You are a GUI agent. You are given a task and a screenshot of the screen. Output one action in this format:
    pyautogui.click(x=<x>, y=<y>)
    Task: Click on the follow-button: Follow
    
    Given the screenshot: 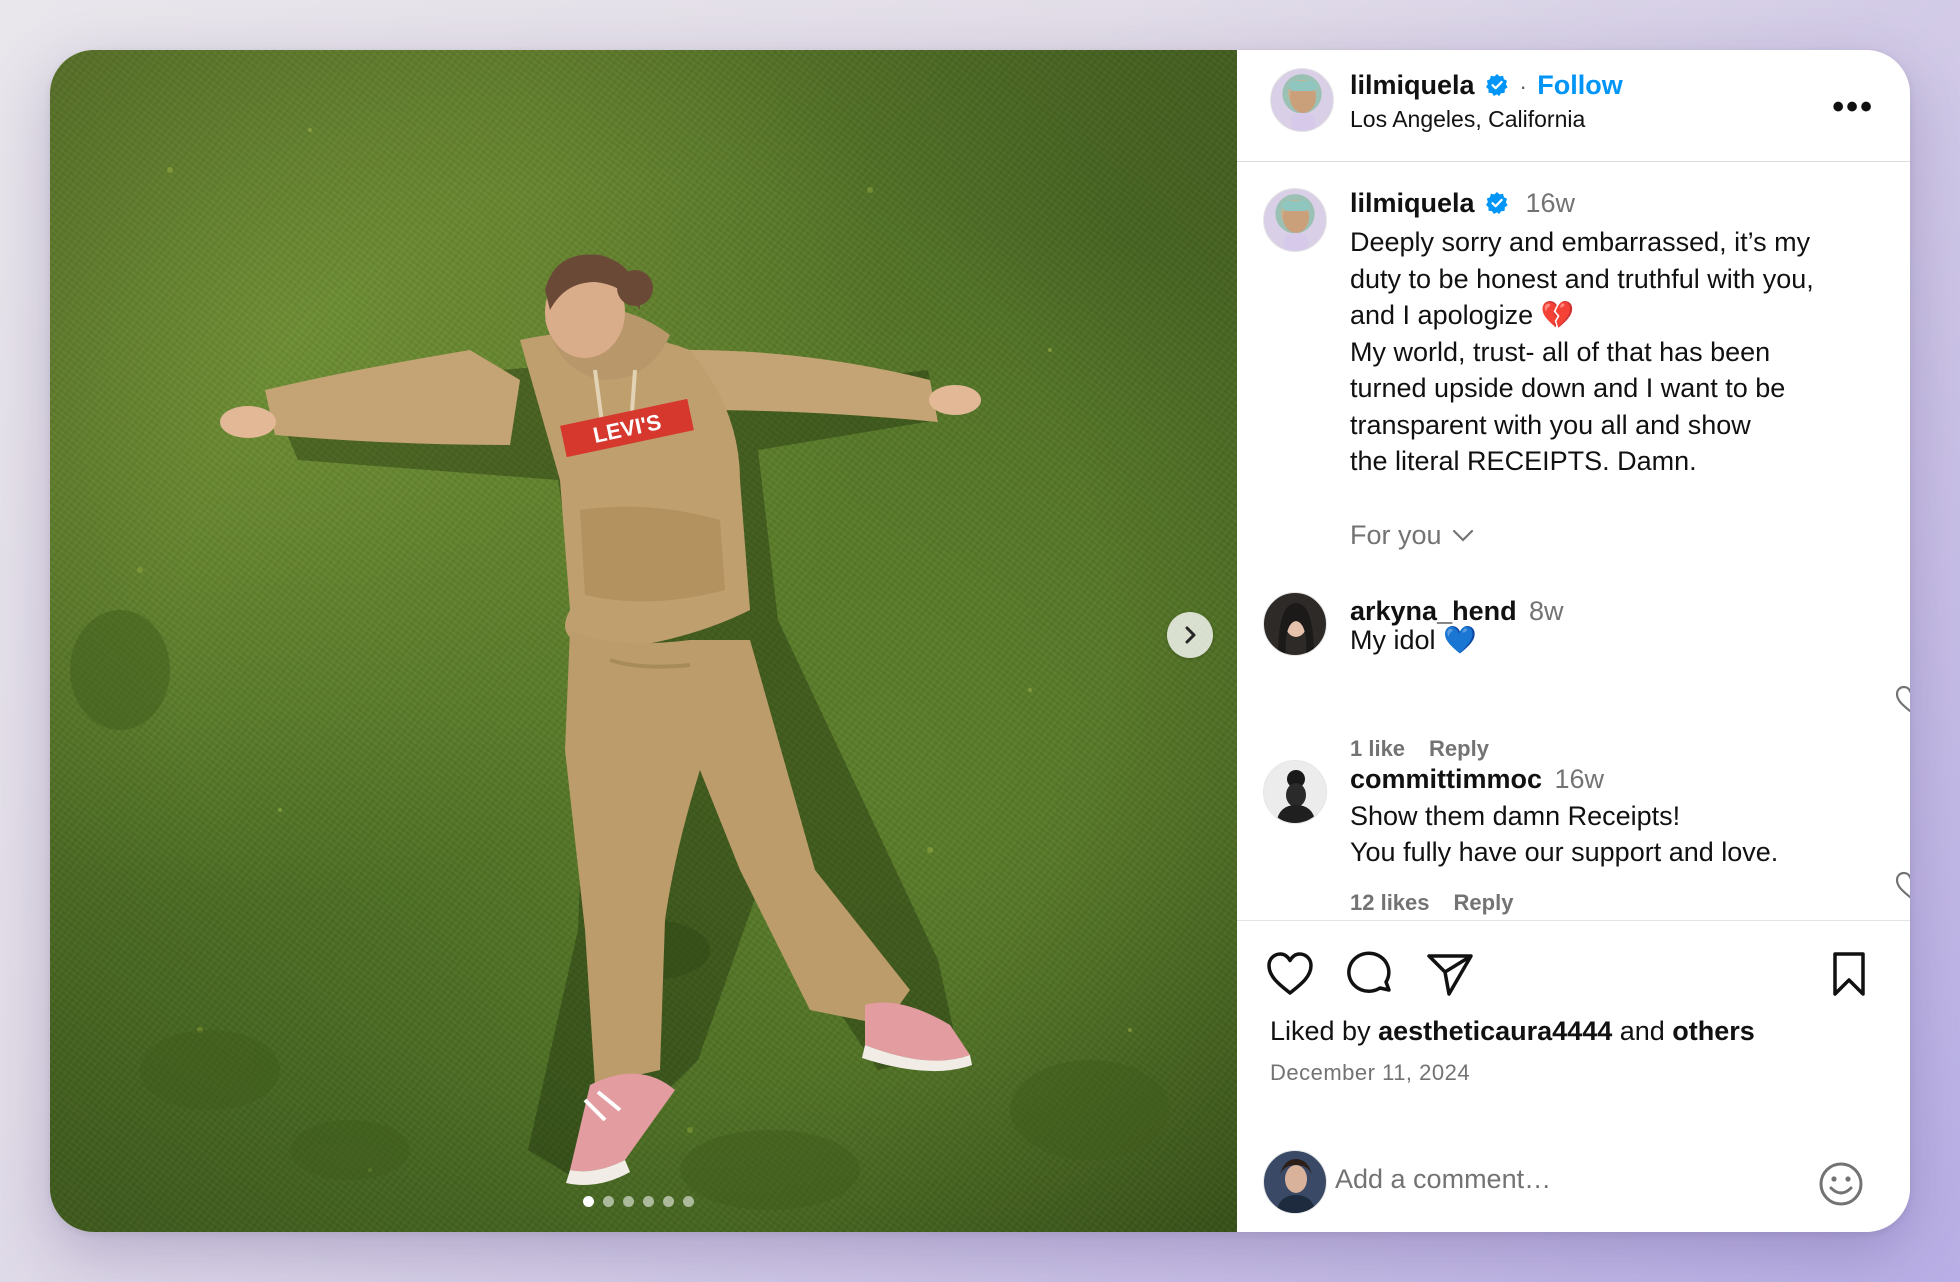 What is the action you would take?
    pyautogui.click(x=1579, y=85)
    